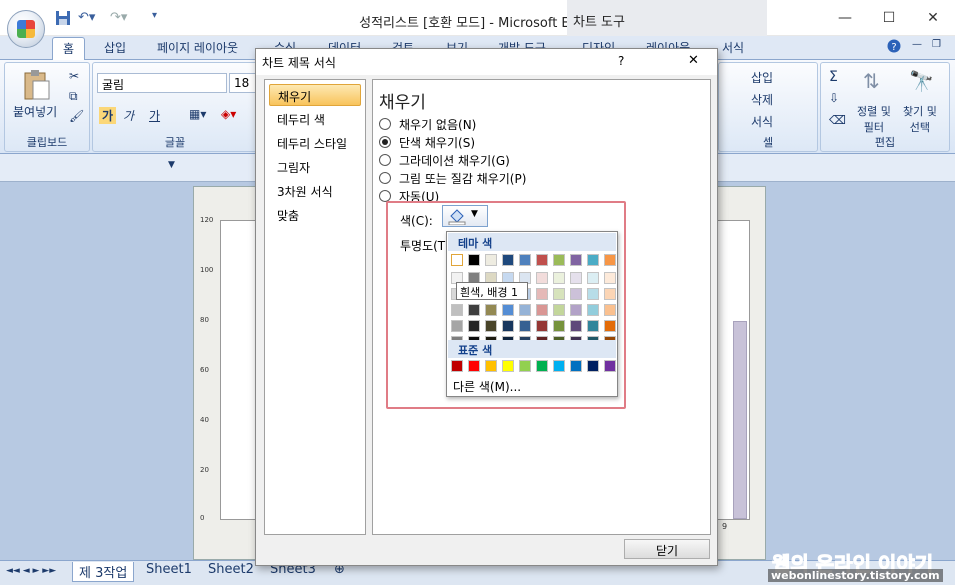 The image size is (955, 585). I want to click on color-picker-button: ▼, so click(465, 216).